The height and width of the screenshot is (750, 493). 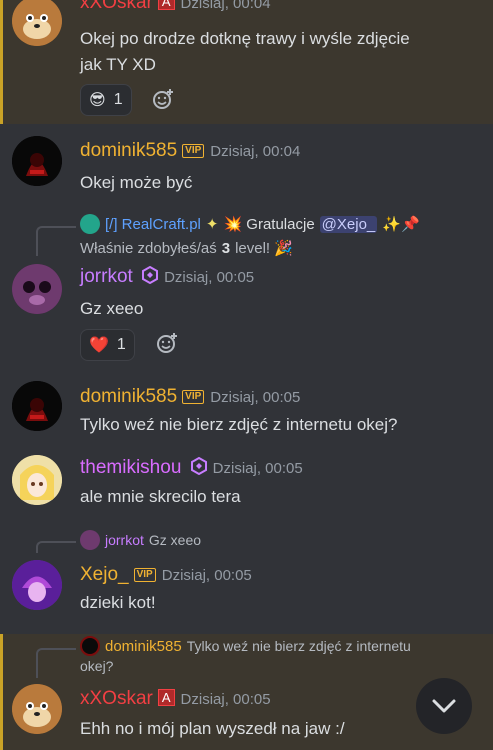 I want to click on message-header: jorrkot Dzisiaj, 00:05, so click(x=167, y=276).